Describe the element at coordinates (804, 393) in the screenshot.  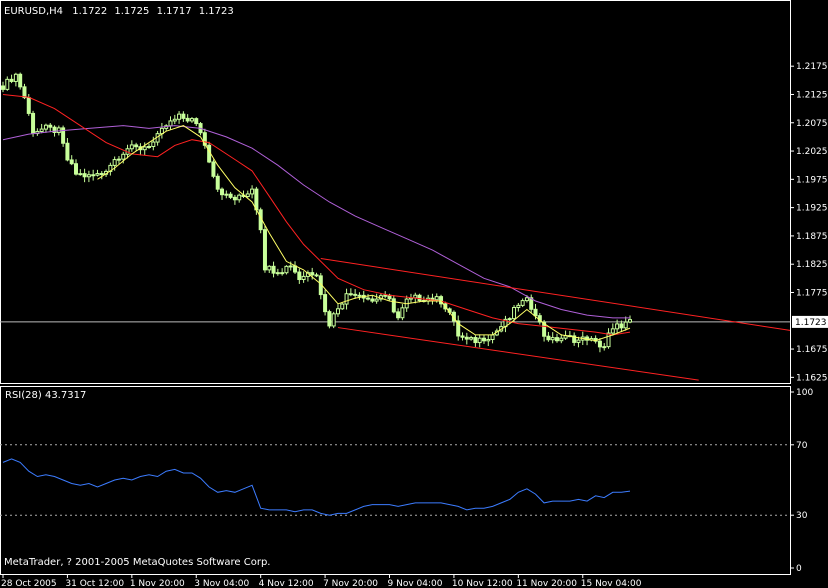
I see `rsi-tick-label: 100` at that location.